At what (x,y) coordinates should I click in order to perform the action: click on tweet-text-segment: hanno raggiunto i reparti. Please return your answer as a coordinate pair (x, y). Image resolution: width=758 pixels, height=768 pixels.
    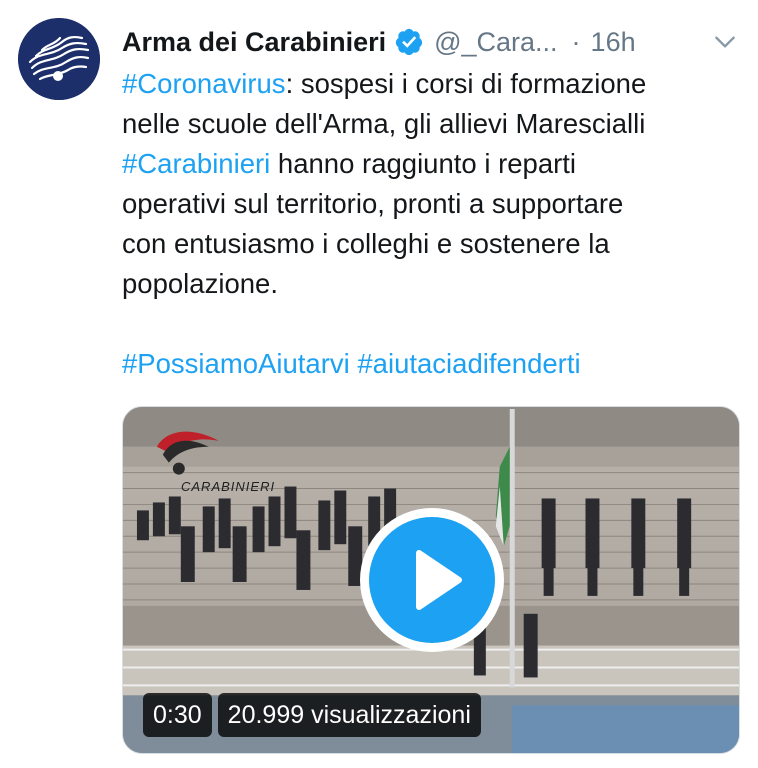
    Looking at the image, I should click on (423, 163).